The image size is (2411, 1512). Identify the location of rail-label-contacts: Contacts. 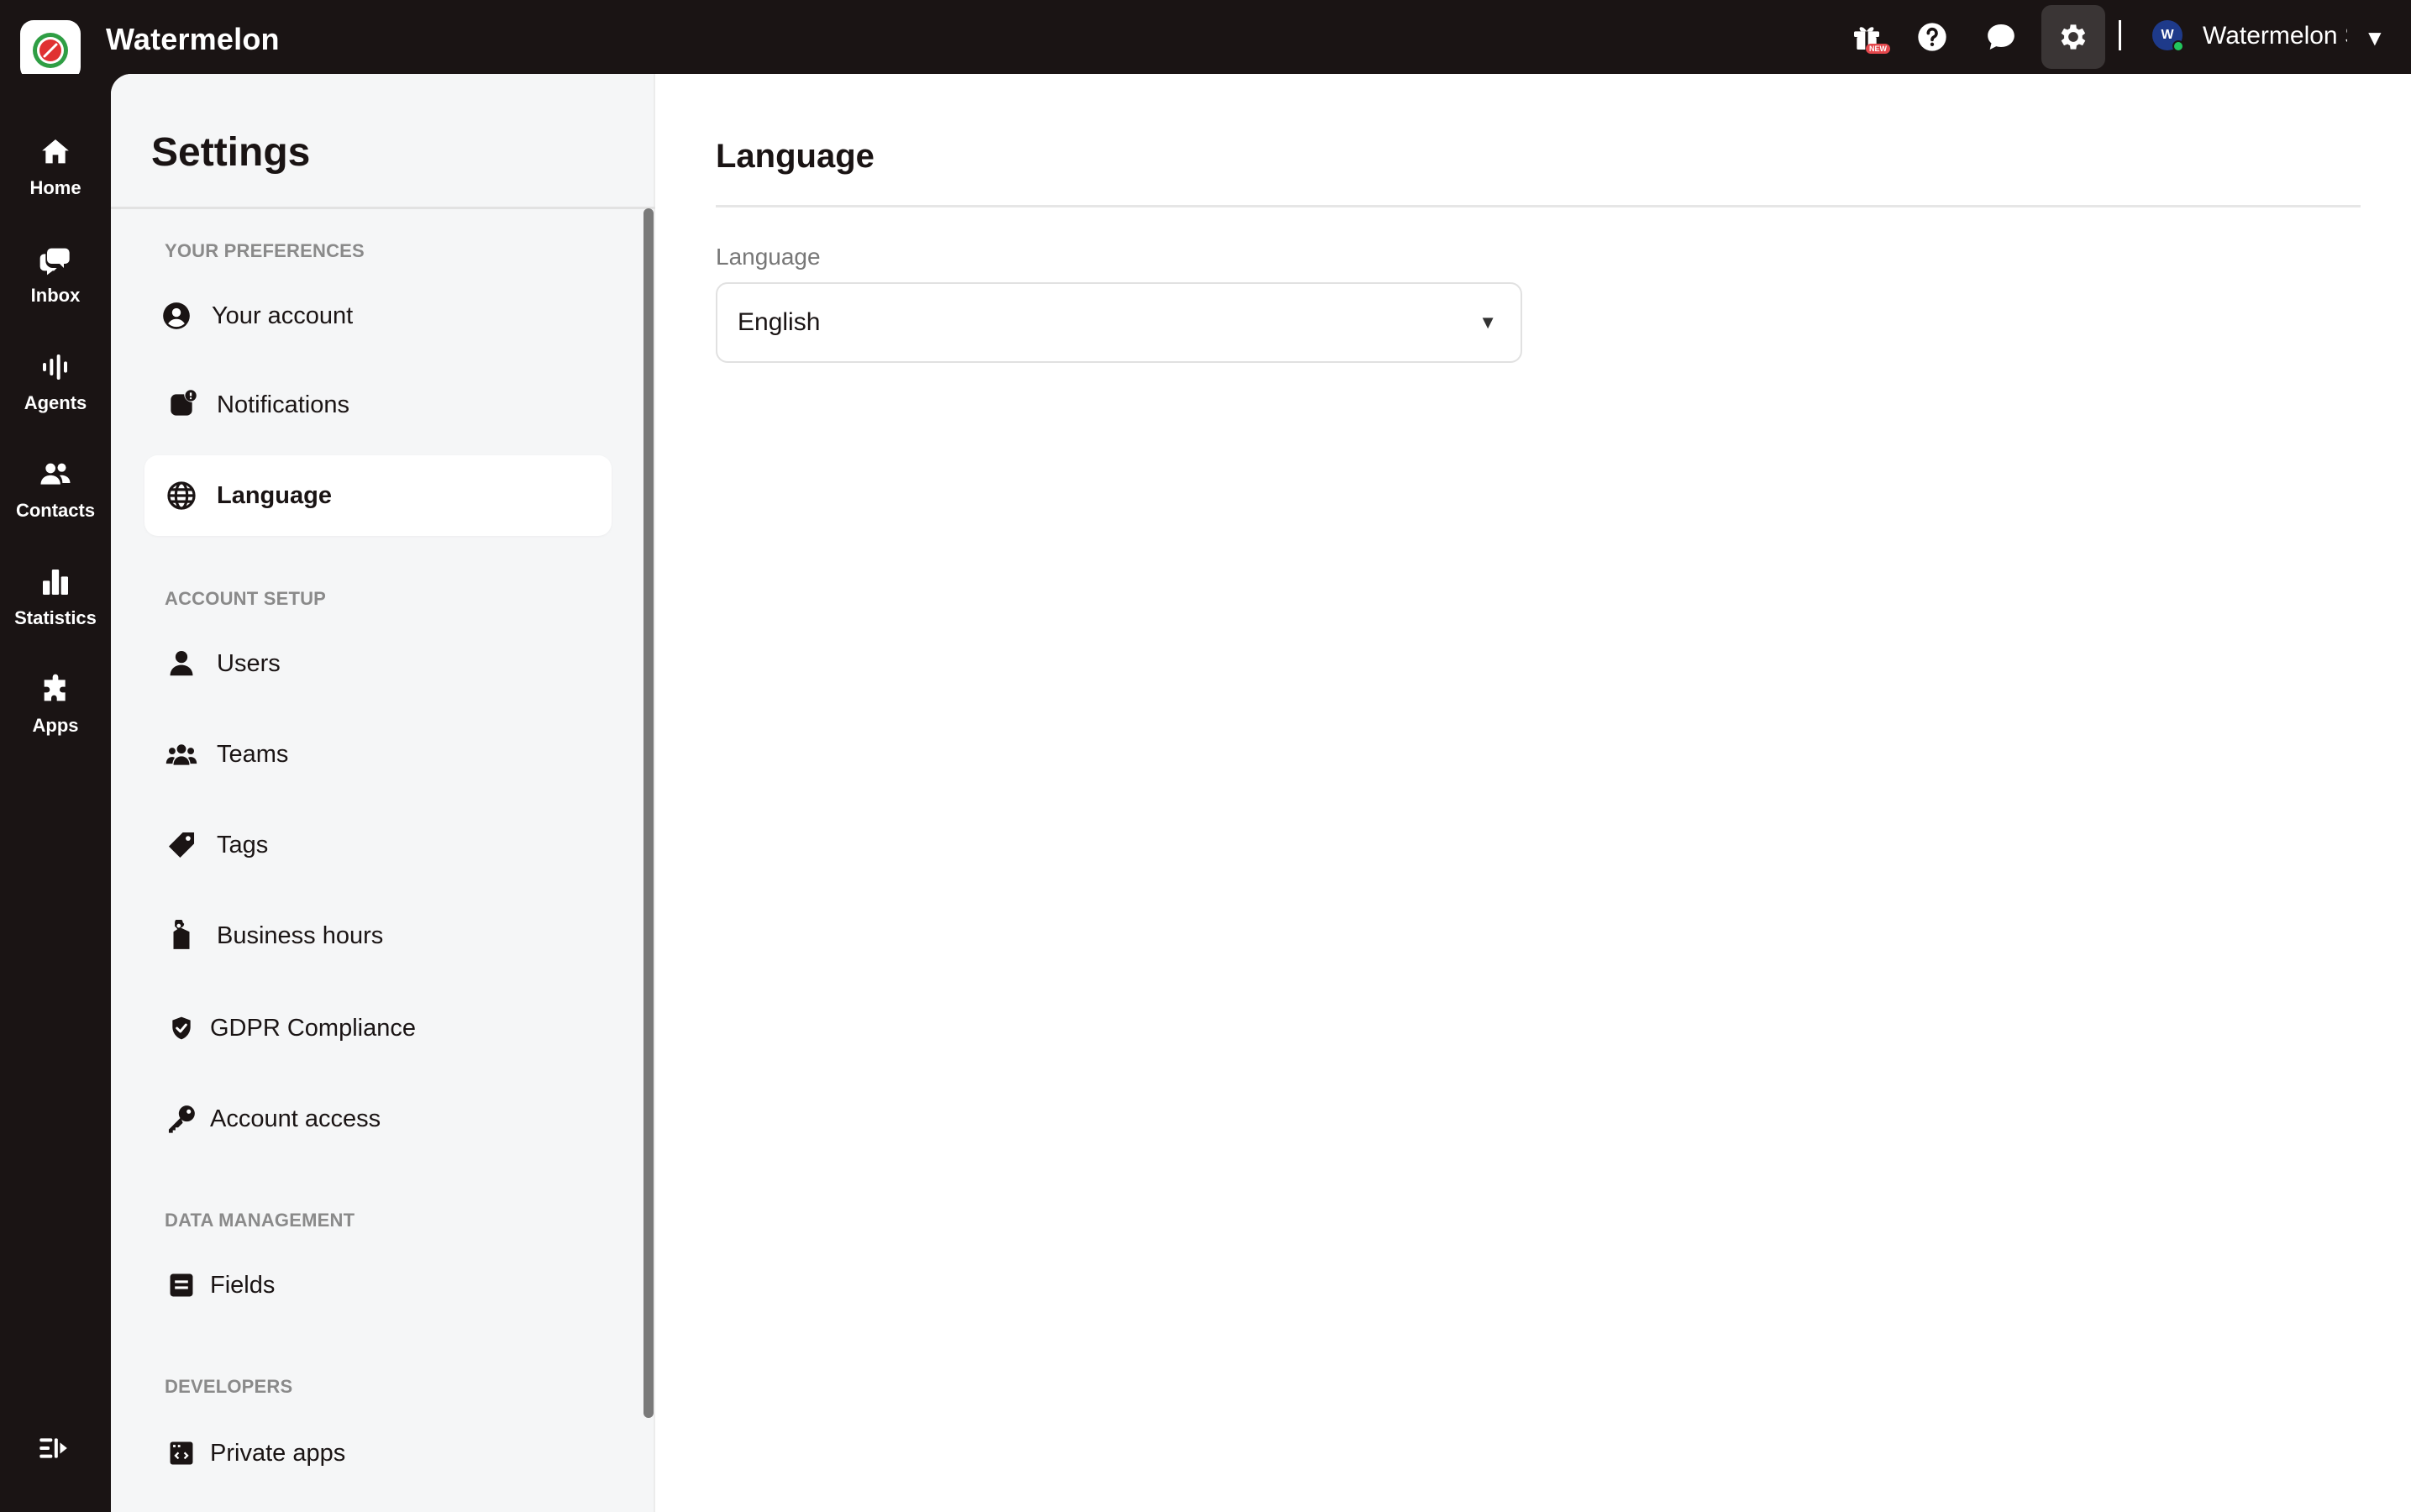
(55, 510).